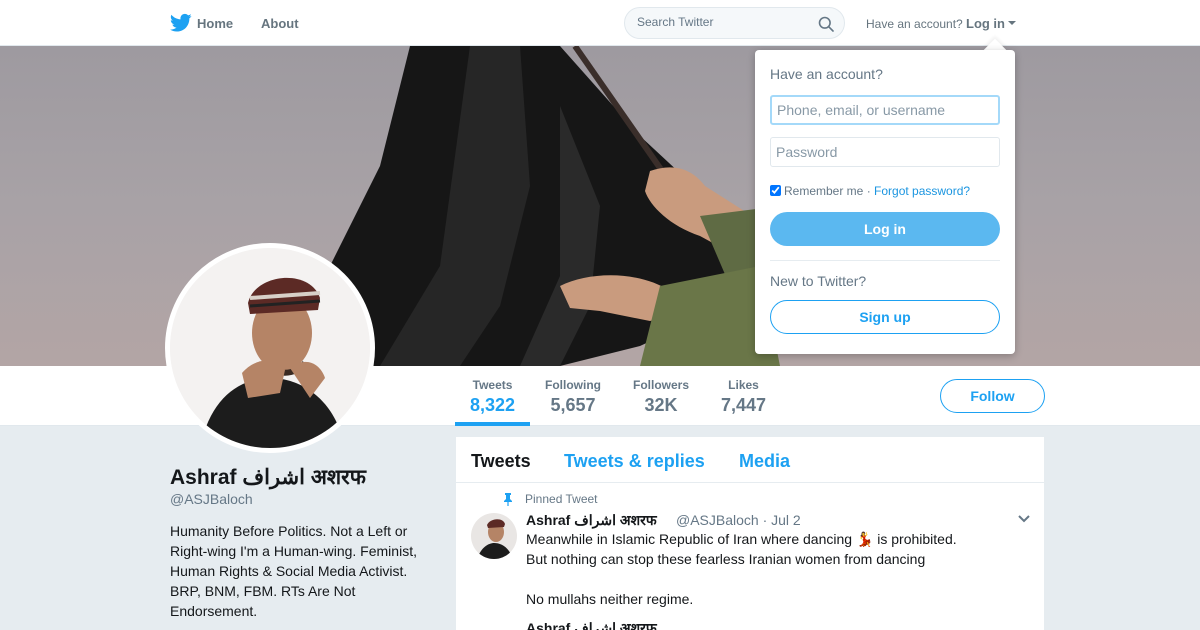 This screenshot has width=1200, height=630. Describe the element at coordinates (573, 405) in the screenshot. I see `stat-value: 5,657` at that location.